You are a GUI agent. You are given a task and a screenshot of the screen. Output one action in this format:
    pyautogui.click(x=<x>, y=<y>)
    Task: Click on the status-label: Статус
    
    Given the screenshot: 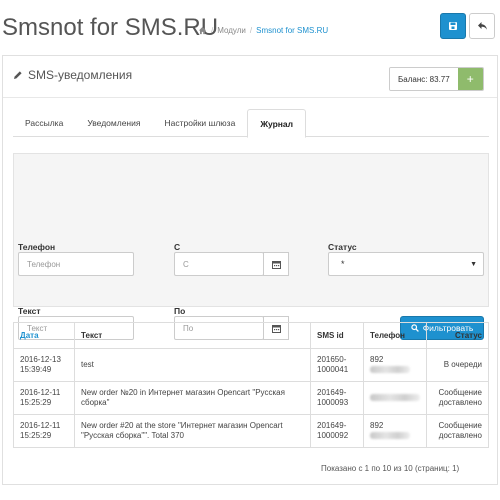 What is the action you would take?
    pyautogui.click(x=342, y=247)
    